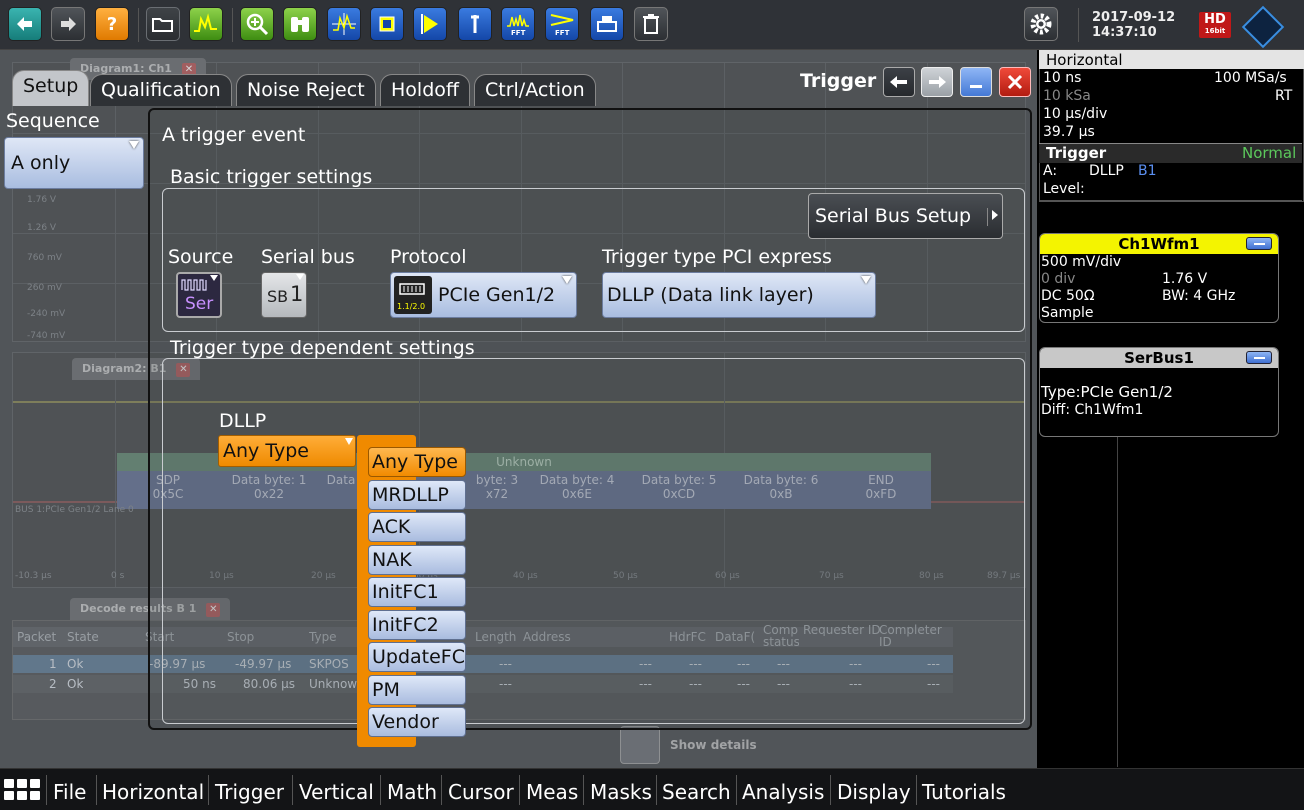 Image resolution: width=1304 pixels, height=810 pixels. What do you see at coordinates (874, 792) in the screenshot?
I see `menu-display: Display` at bounding box center [874, 792].